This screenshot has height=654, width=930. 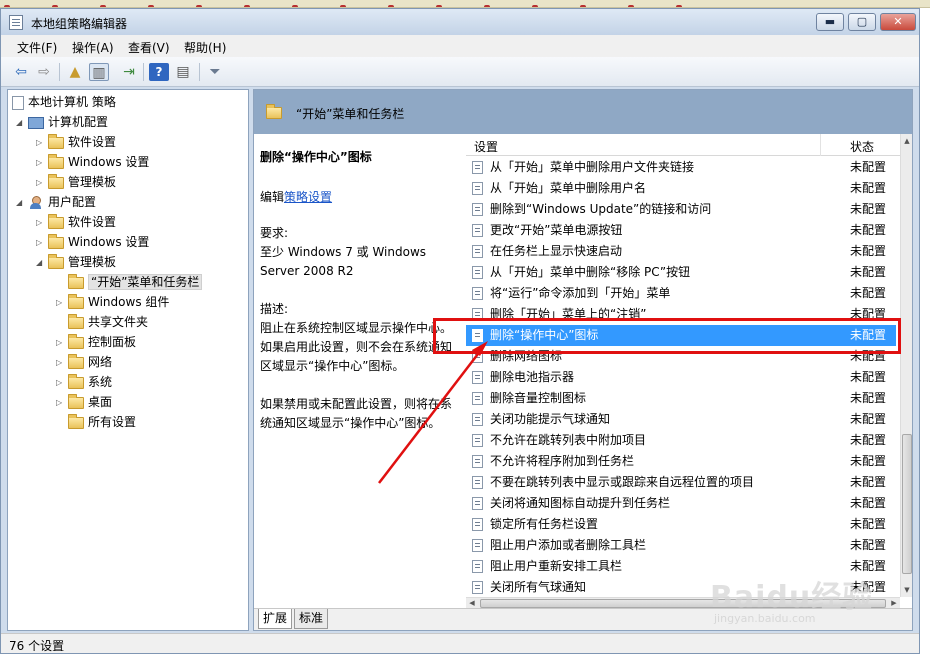 What do you see at coordinates (308, 197) in the screenshot?
I see `edit-policy-link: 策略设置` at bounding box center [308, 197].